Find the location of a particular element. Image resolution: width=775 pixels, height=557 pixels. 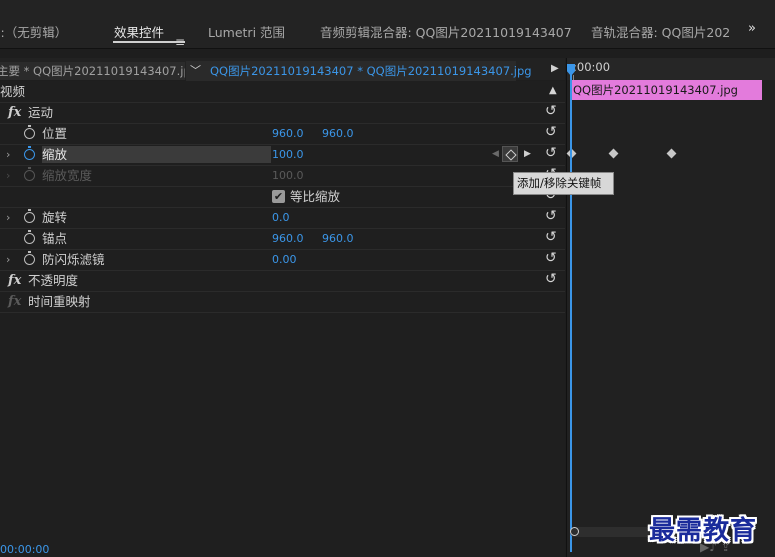

master-clip-selector: 主要 * QQ图片20211019143407.jpg is located at coordinates (92, 71).